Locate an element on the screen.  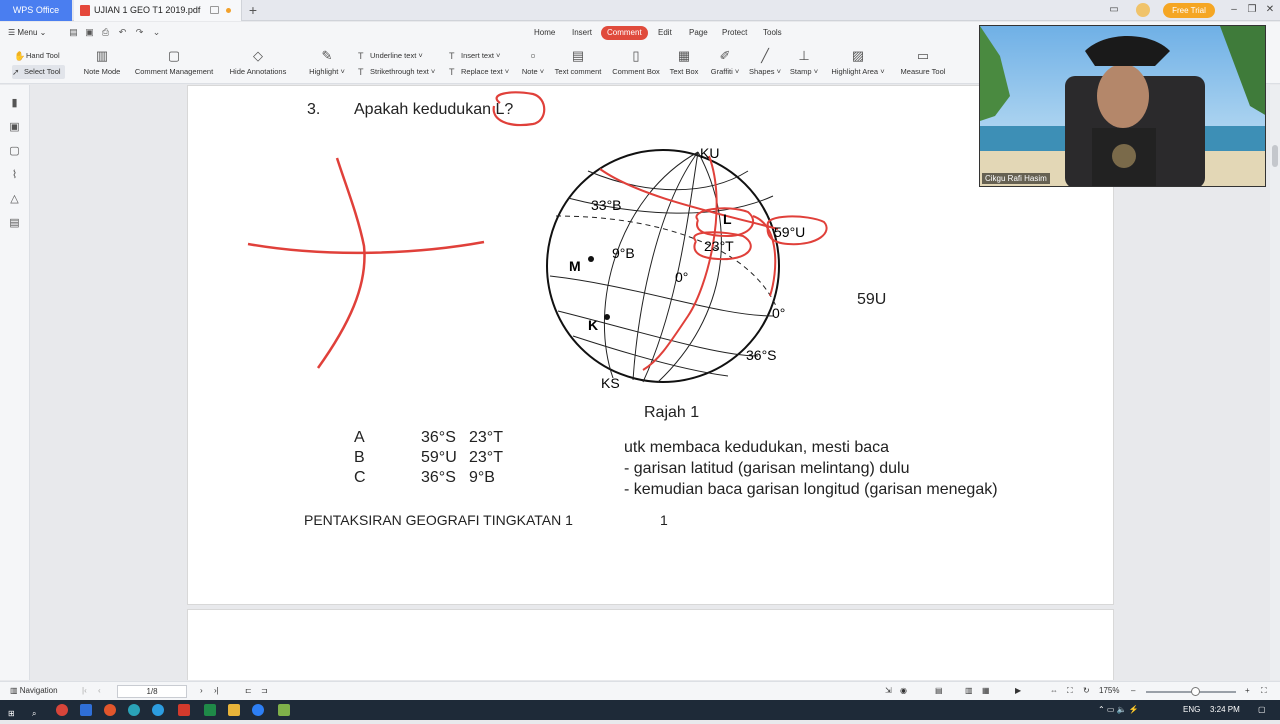
firefox-icon is located at coordinates (110, 710).